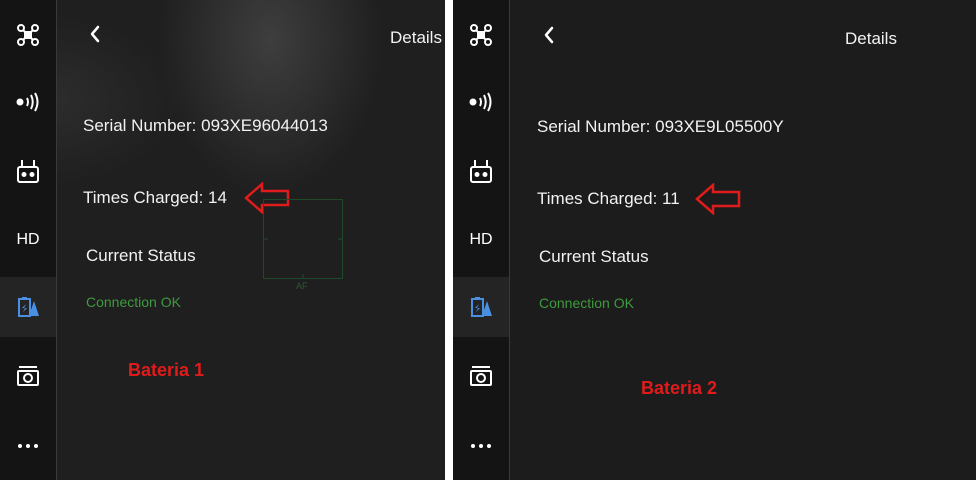 This screenshot has width=976, height=480. Describe the element at coordinates (718, 199) in the screenshot. I see `annotation-arrow-left` at that location.